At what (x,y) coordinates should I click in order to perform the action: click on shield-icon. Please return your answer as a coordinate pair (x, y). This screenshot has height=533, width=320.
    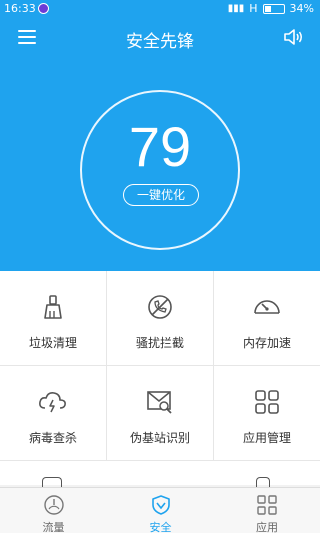
    Looking at the image, I should click on (160, 505).